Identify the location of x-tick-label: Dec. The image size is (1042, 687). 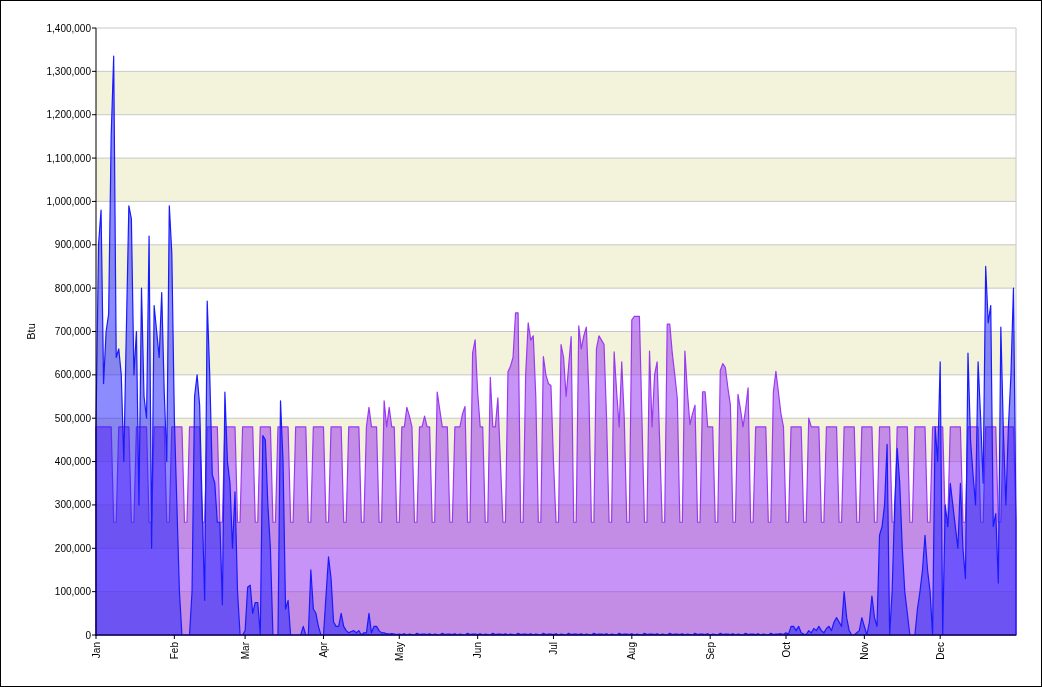
(940, 651).